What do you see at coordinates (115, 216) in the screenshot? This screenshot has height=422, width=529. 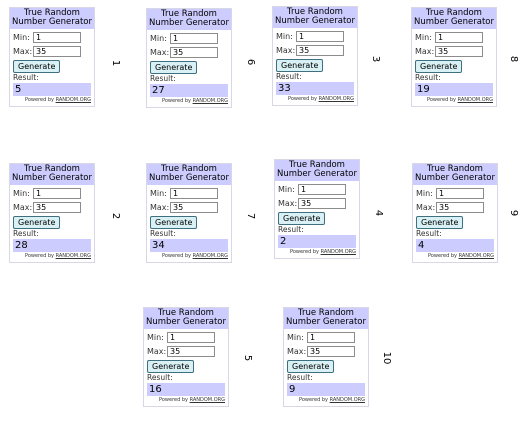 I see `side-number: 2` at bounding box center [115, 216].